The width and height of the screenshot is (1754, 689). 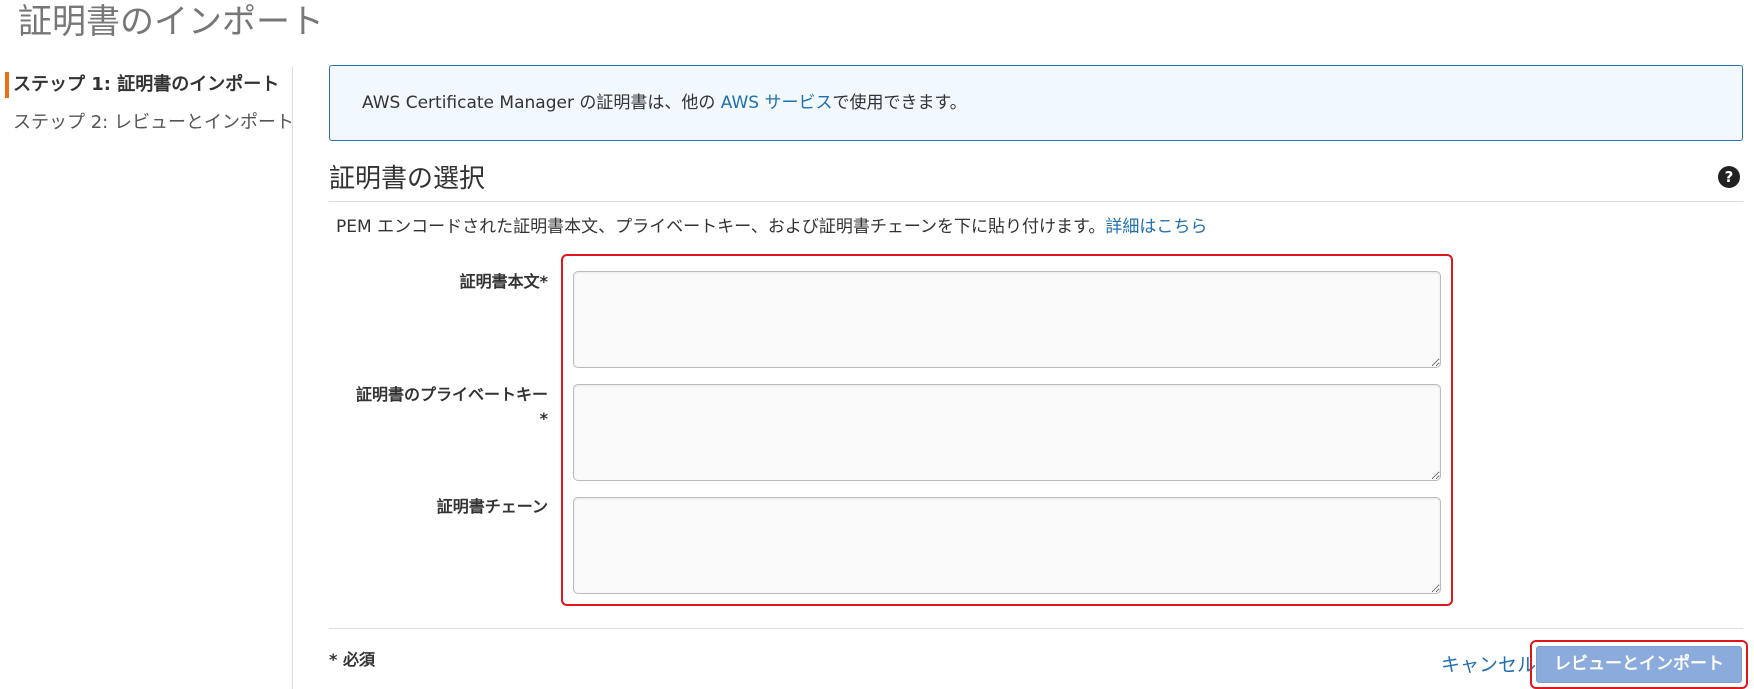 I want to click on page-title: 証明書のインポート, so click(x=171, y=22).